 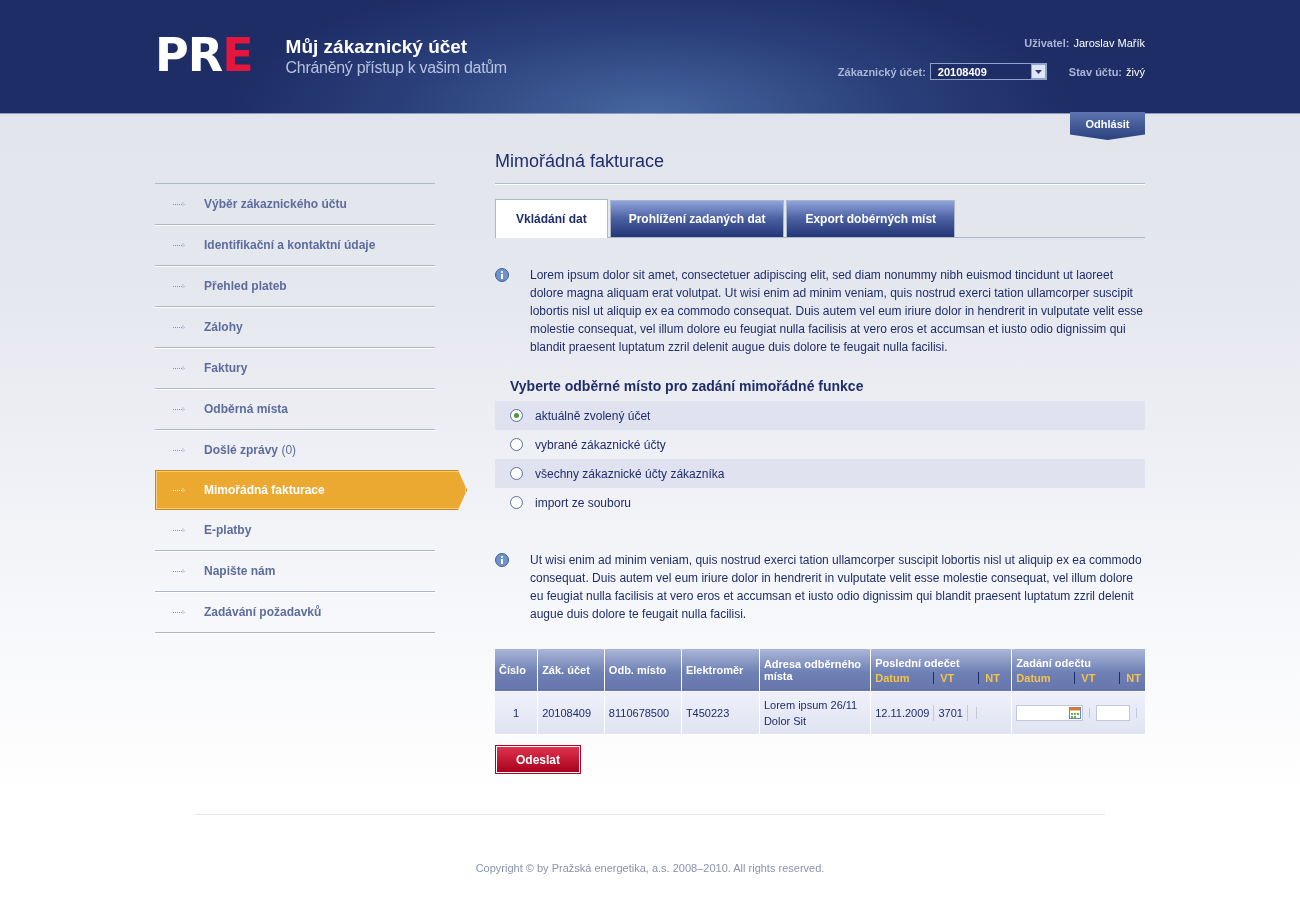 What do you see at coordinates (1107, 126) in the screenshot?
I see `logout-button: Odhlásit` at bounding box center [1107, 126].